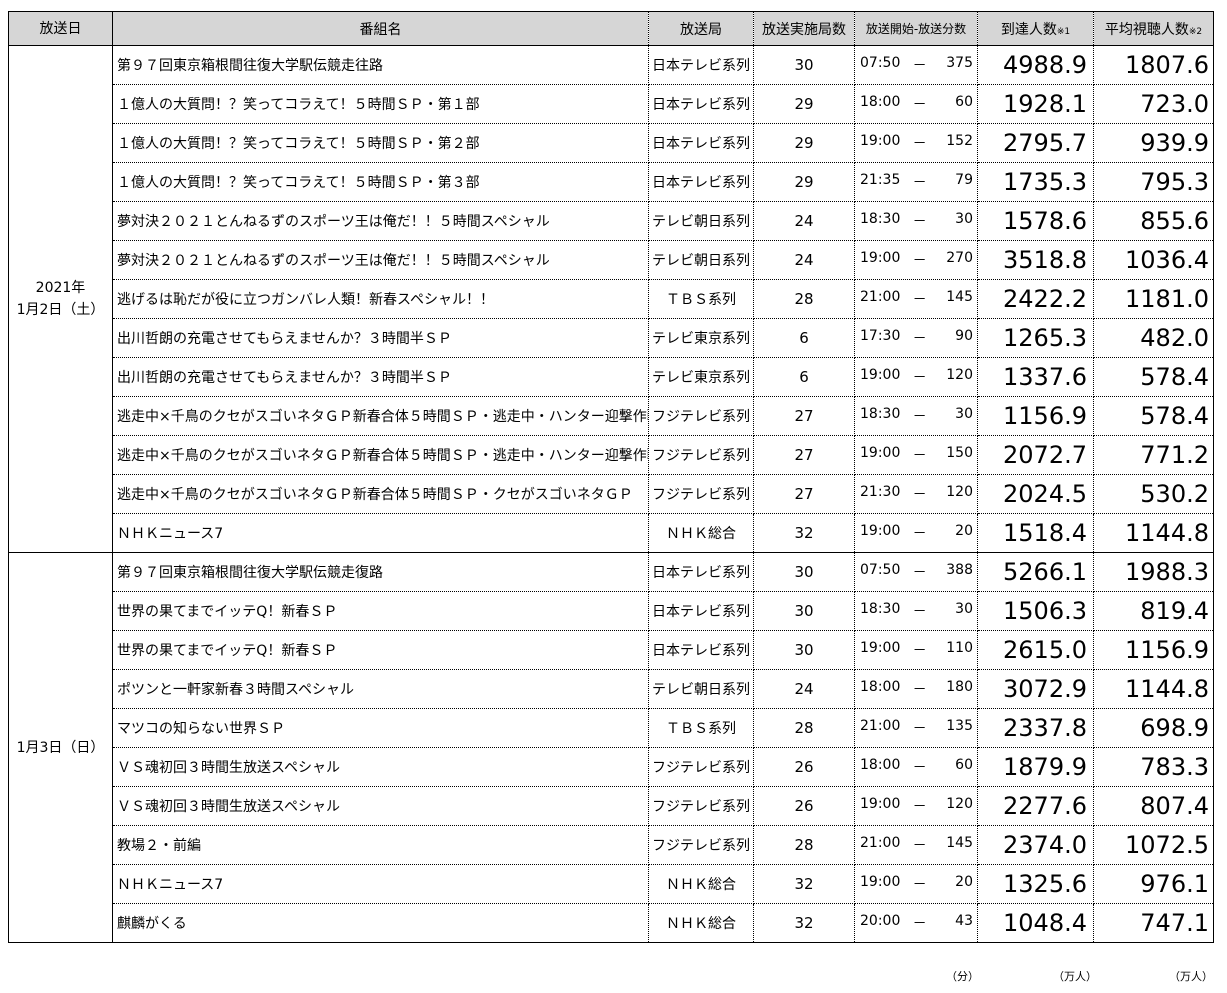  What do you see at coordinates (60, 310) in the screenshot?
I see `date-line-2: 1月2日（土）` at bounding box center [60, 310].